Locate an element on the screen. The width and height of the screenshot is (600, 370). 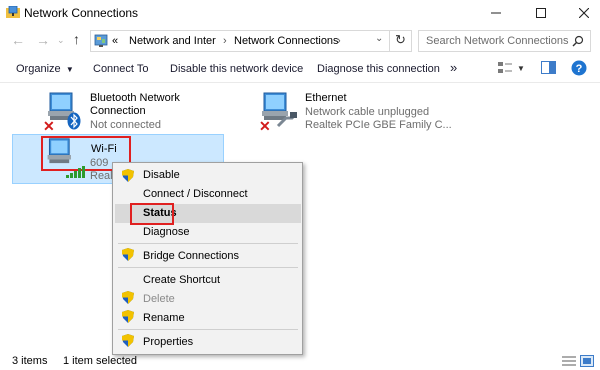
forward-arrow-icon: → is located at coordinates (43, 40).